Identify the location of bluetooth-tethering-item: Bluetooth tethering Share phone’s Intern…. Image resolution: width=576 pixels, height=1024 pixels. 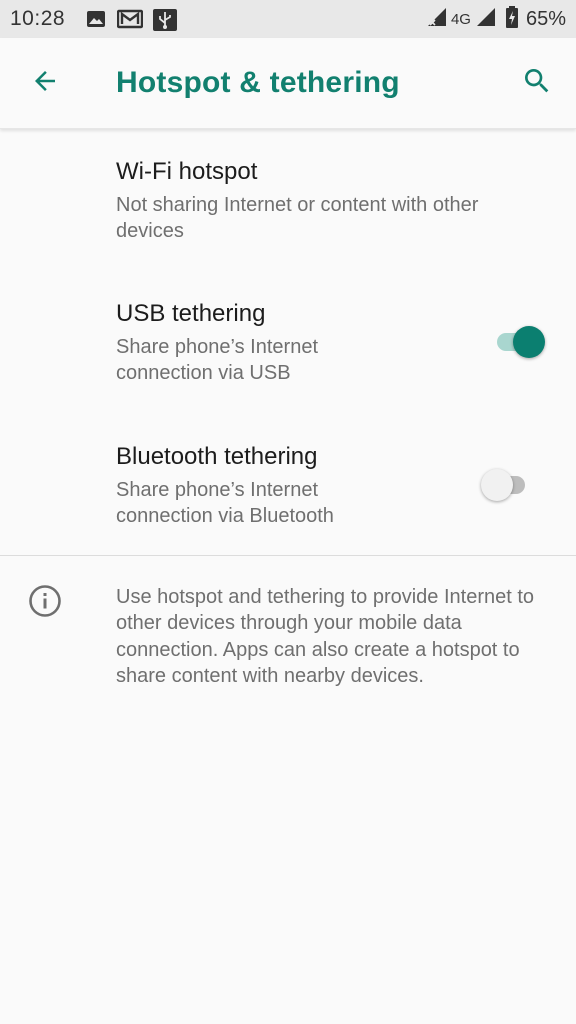
(288, 489).